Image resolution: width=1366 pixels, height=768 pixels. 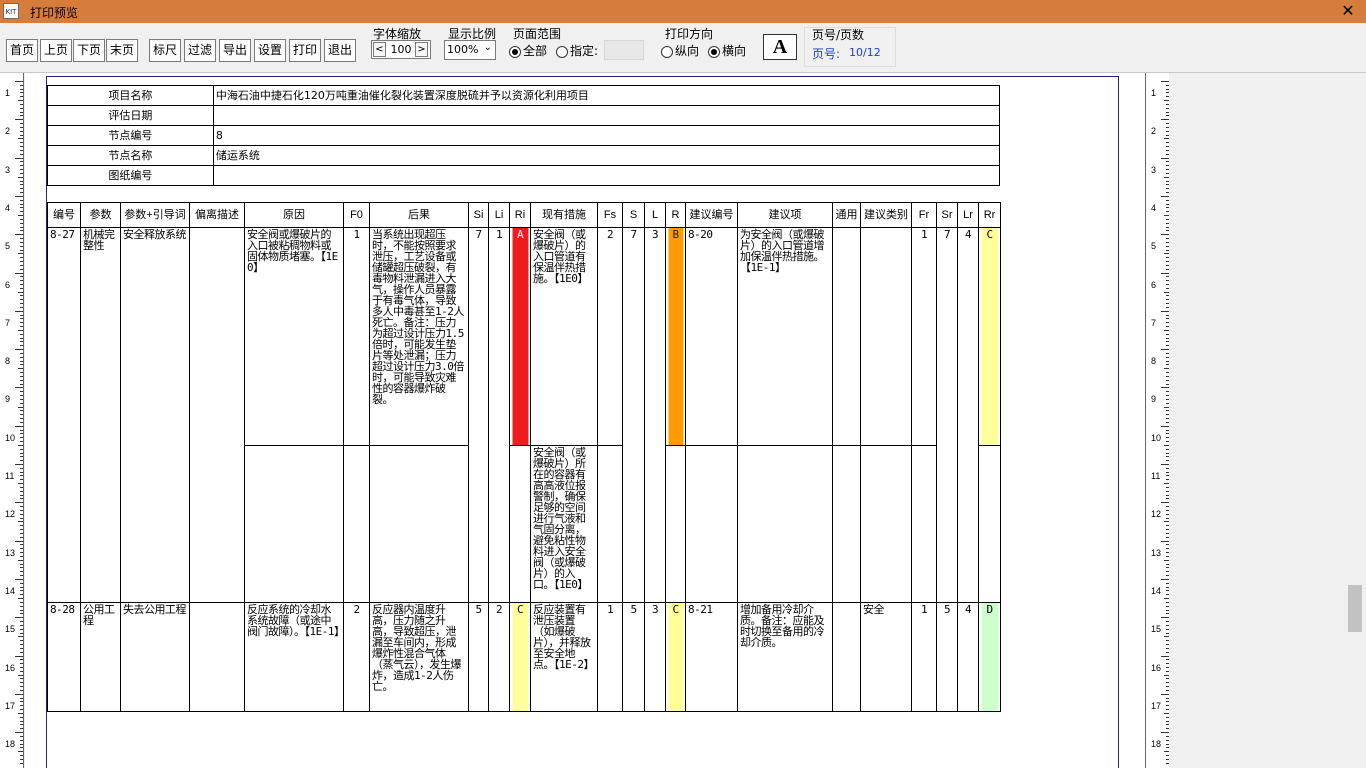 What do you see at coordinates (379, 49) in the screenshot?
I see `zoom-decrease-button: <` at bounding box center [379, 49].